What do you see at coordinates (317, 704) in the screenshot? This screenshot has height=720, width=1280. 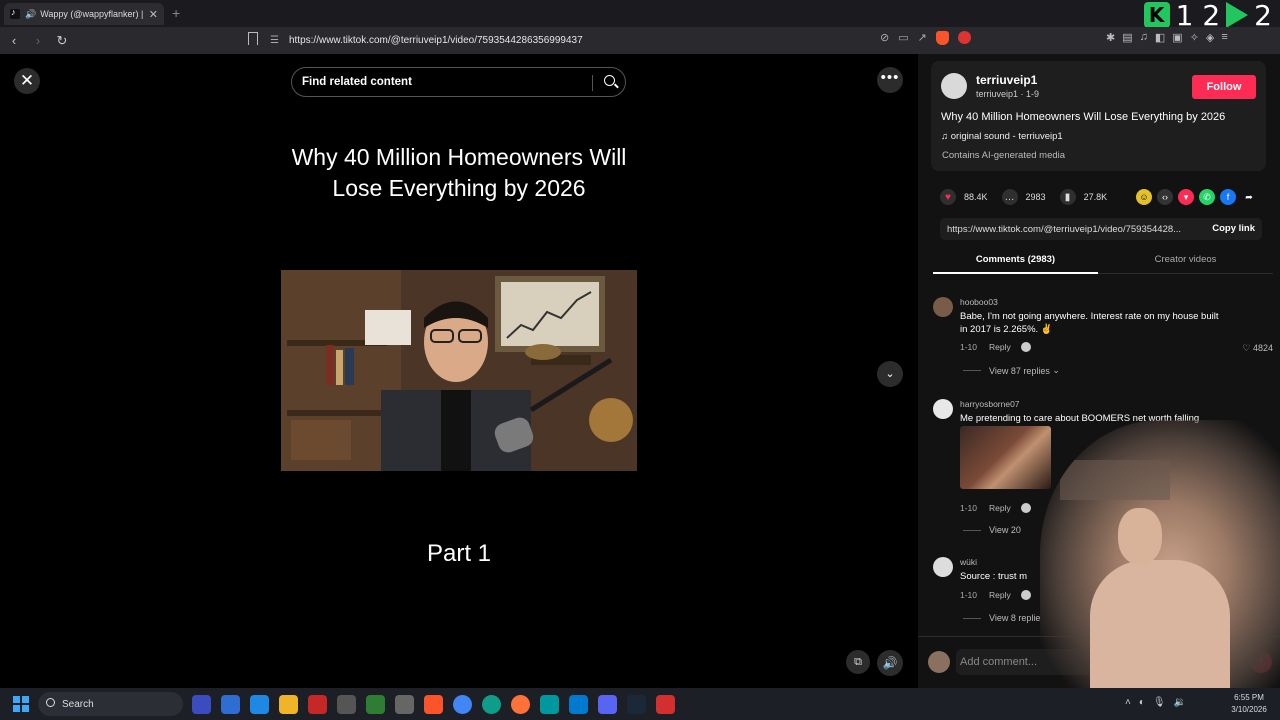 I see `app-5-icon` at bounding box center [317, 704].